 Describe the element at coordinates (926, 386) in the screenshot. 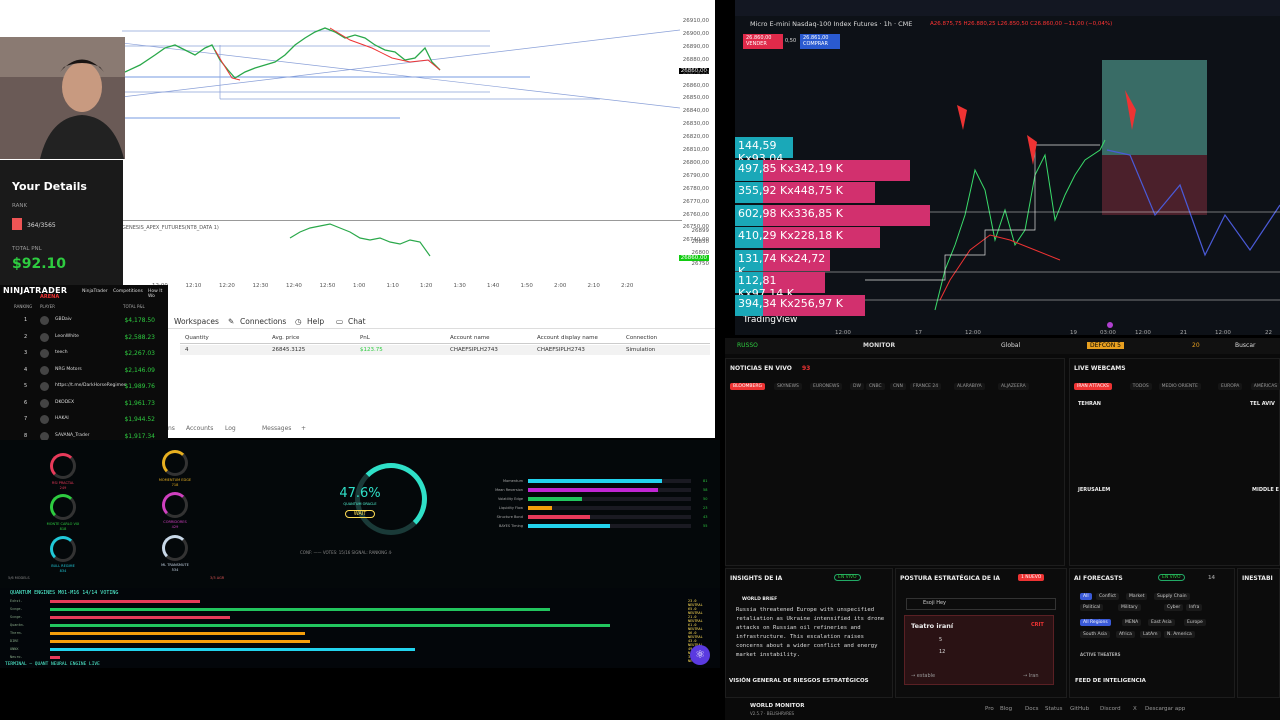

I see `news-tab: FRANCE 24` at that location.